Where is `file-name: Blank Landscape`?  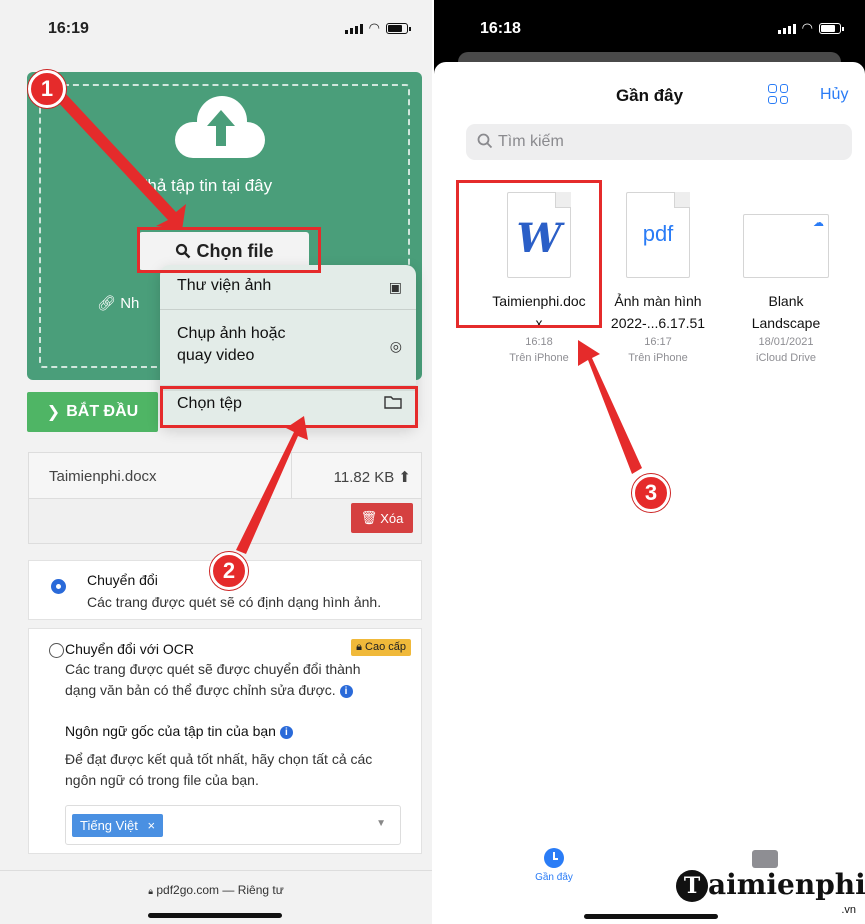 file-name: Blank Landscape is located at coordinates (786, 312).